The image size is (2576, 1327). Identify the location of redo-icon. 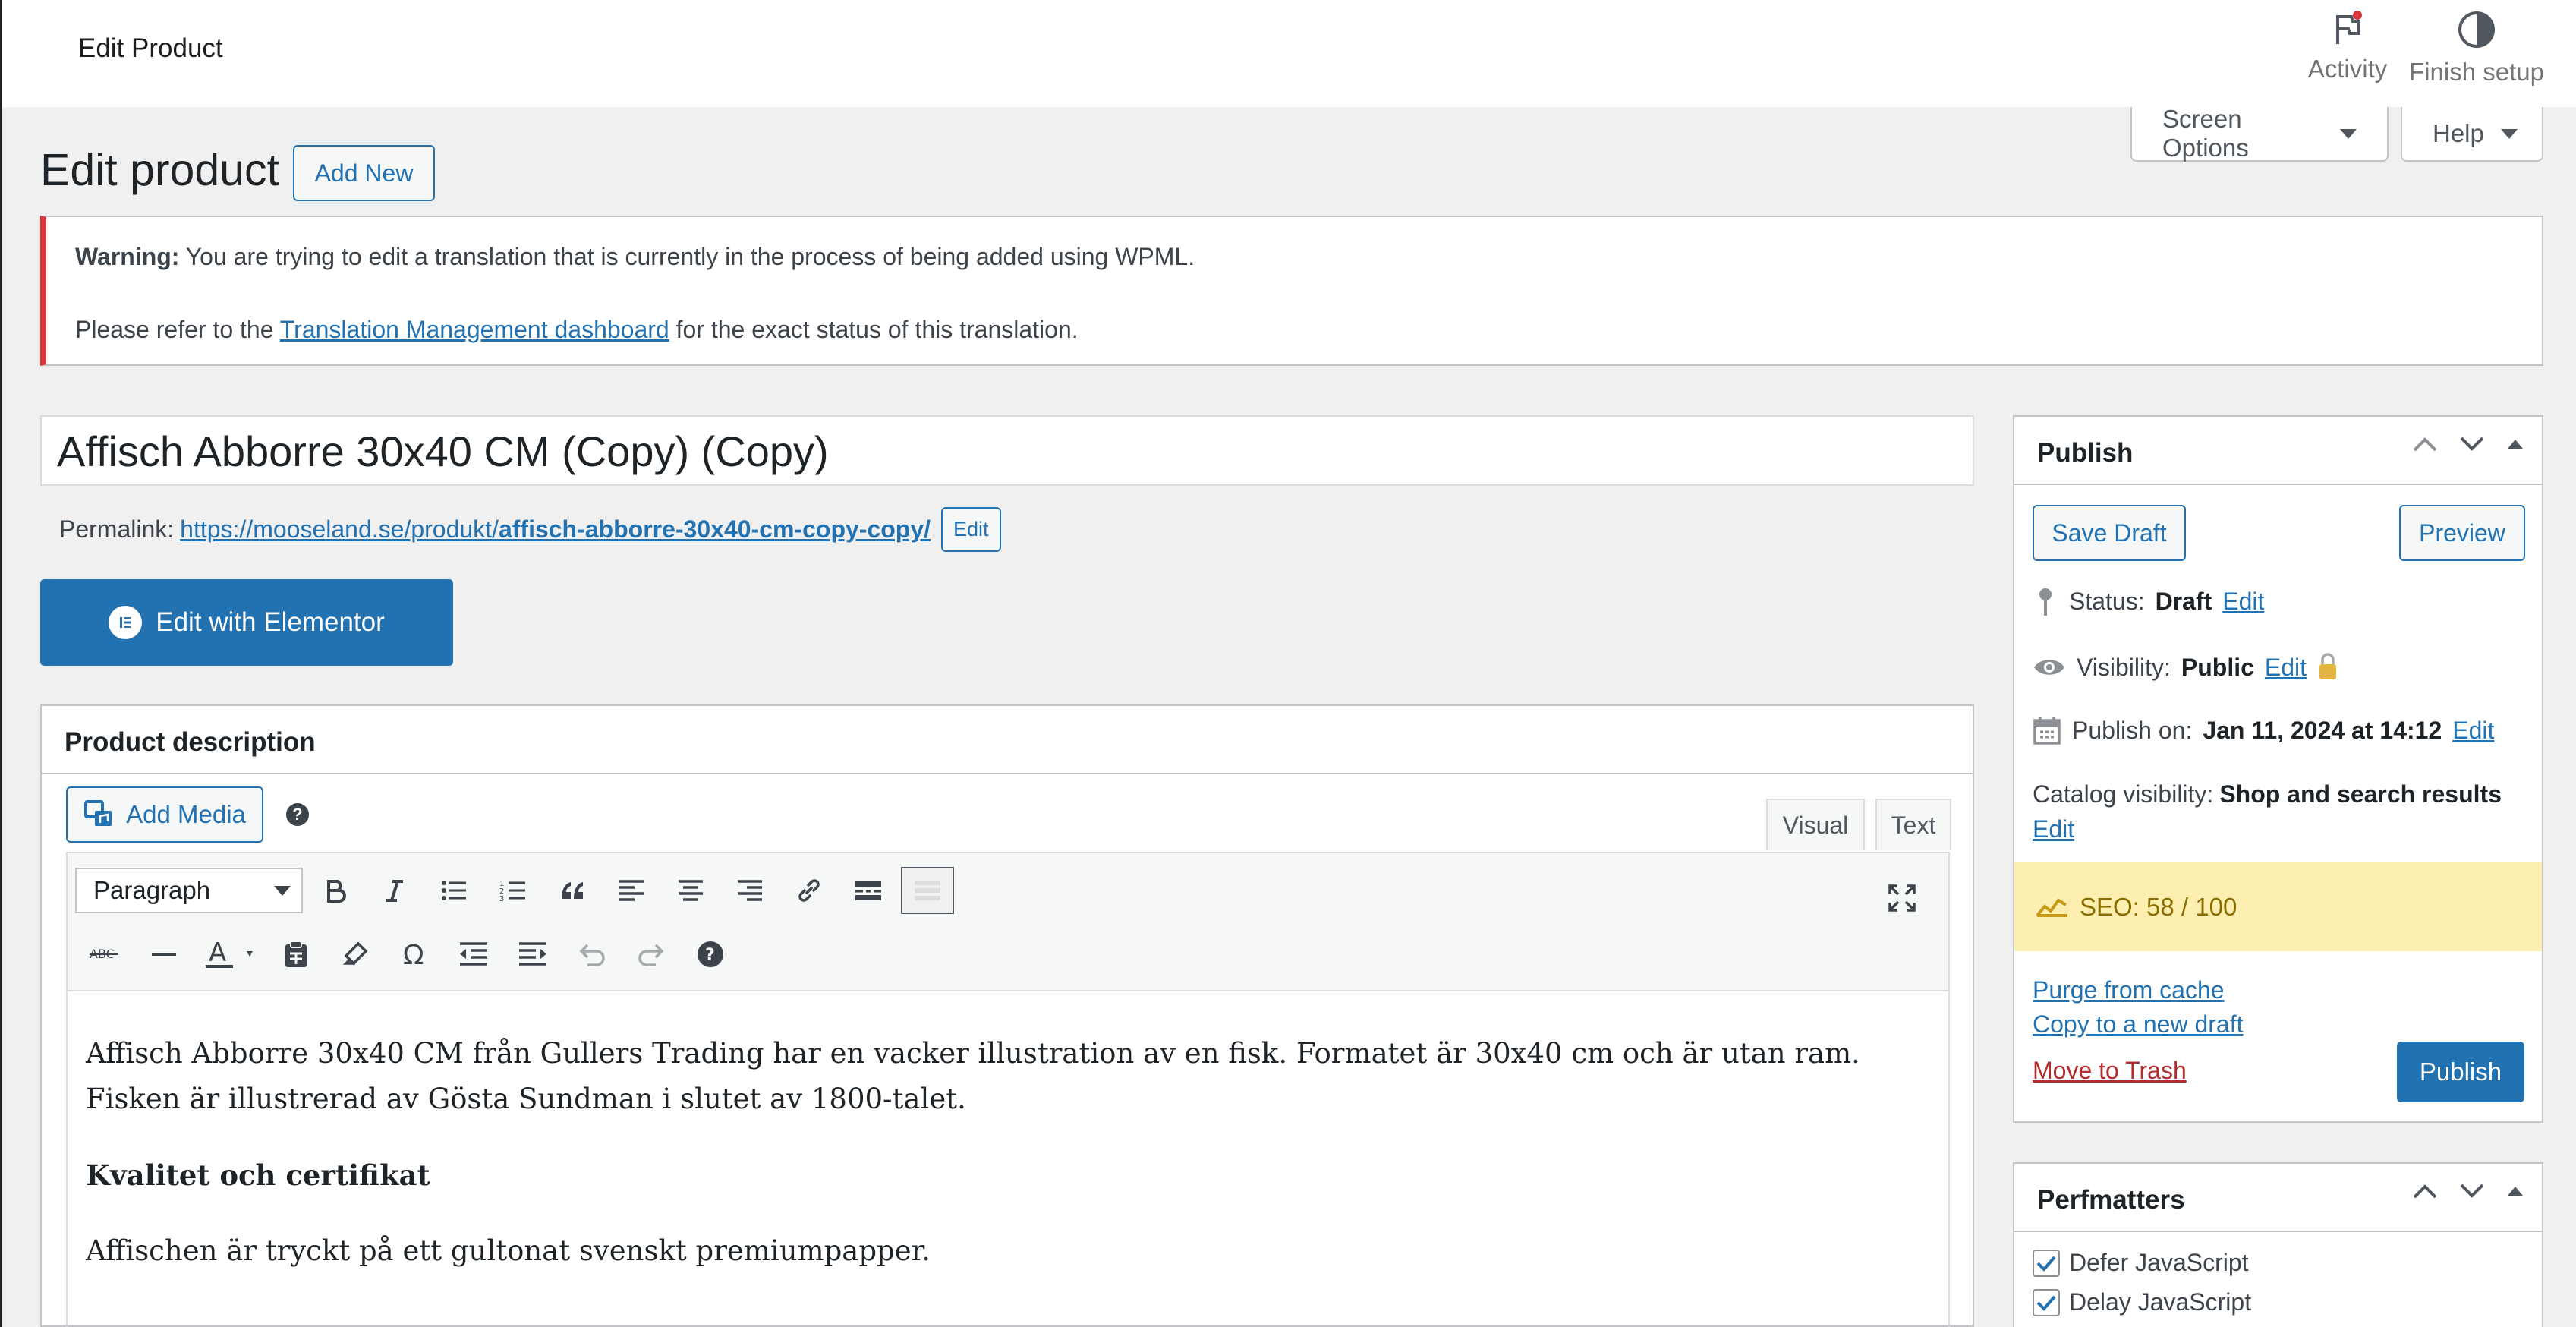
(651, 954).